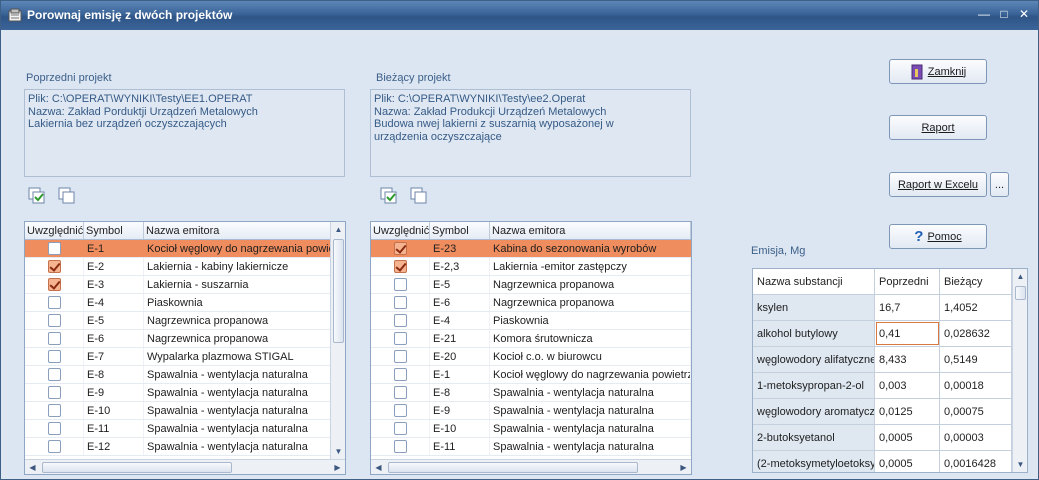  What do you see at coordinates (1024, 14) in the screenshot?
I see `close-icon: ✕` at bounding box center [1024, 14].